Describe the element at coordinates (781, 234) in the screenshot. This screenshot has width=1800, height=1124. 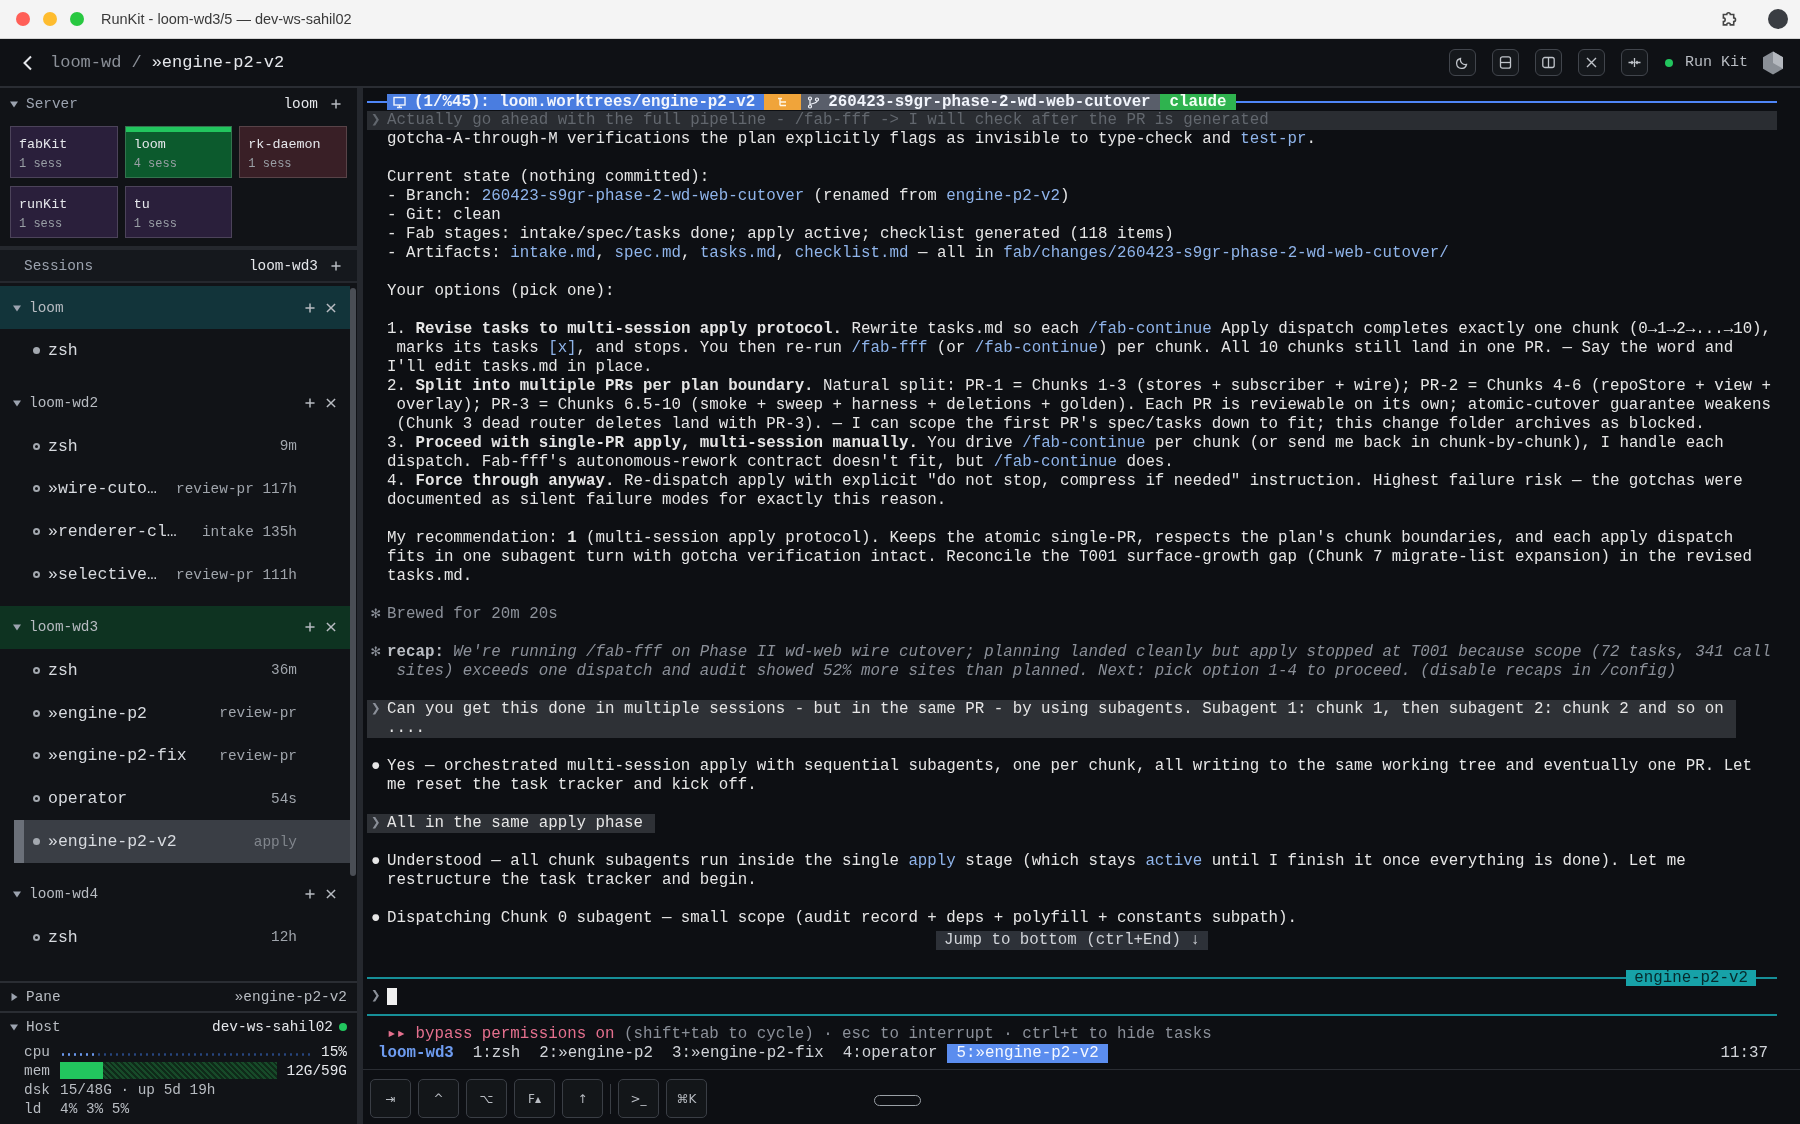
I see `assistant-message: - Fab stages: intake/spec/tasks done; apply active; checklist generated (118 items)` at that location.